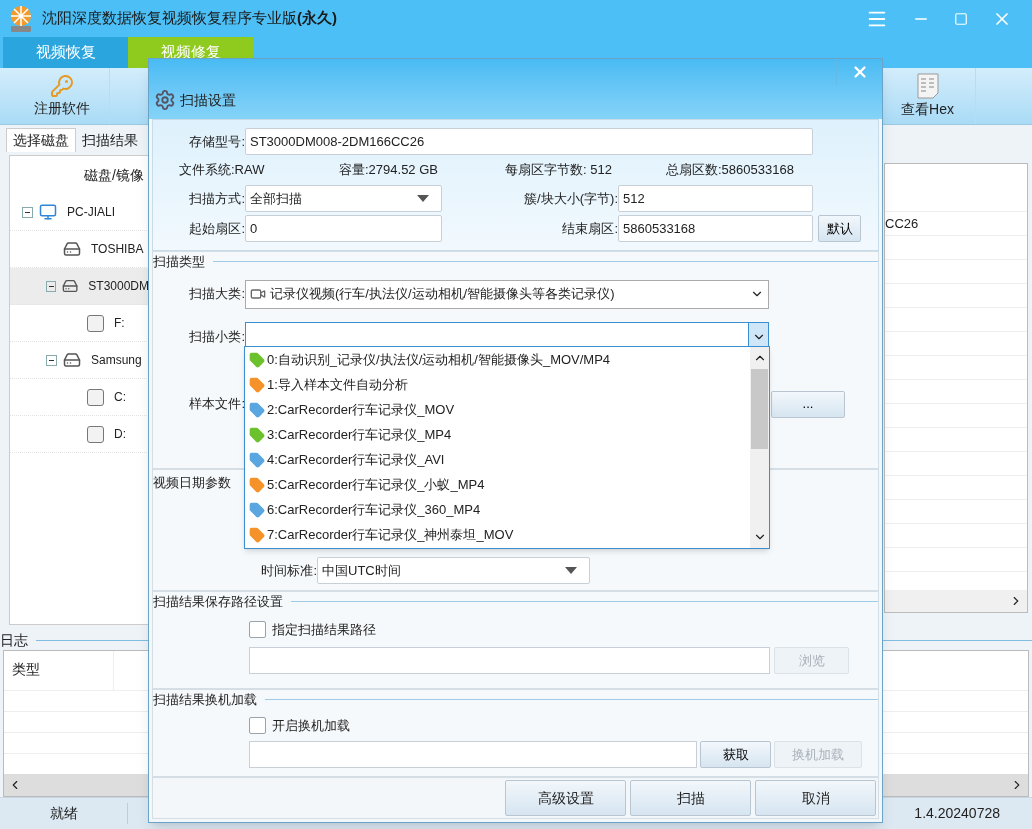 The height and width of the screenshot is (829, 1032). I want to click on hex-document-icon, so click(927, 85).